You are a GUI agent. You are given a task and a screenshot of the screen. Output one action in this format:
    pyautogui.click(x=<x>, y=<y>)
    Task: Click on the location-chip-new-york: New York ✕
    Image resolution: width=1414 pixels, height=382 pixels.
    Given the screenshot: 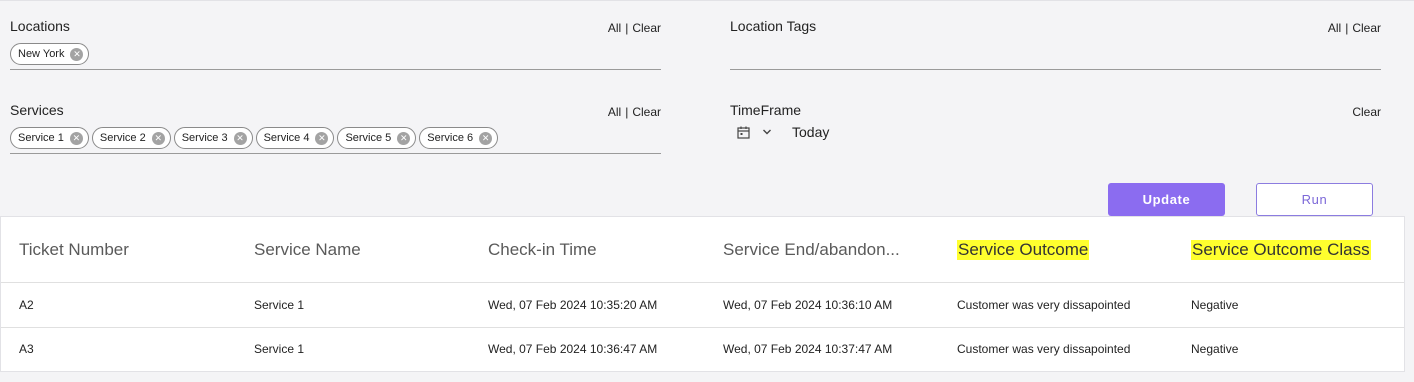 What is the action you would take?
    pyautogui.click(x=50, y=54)
    